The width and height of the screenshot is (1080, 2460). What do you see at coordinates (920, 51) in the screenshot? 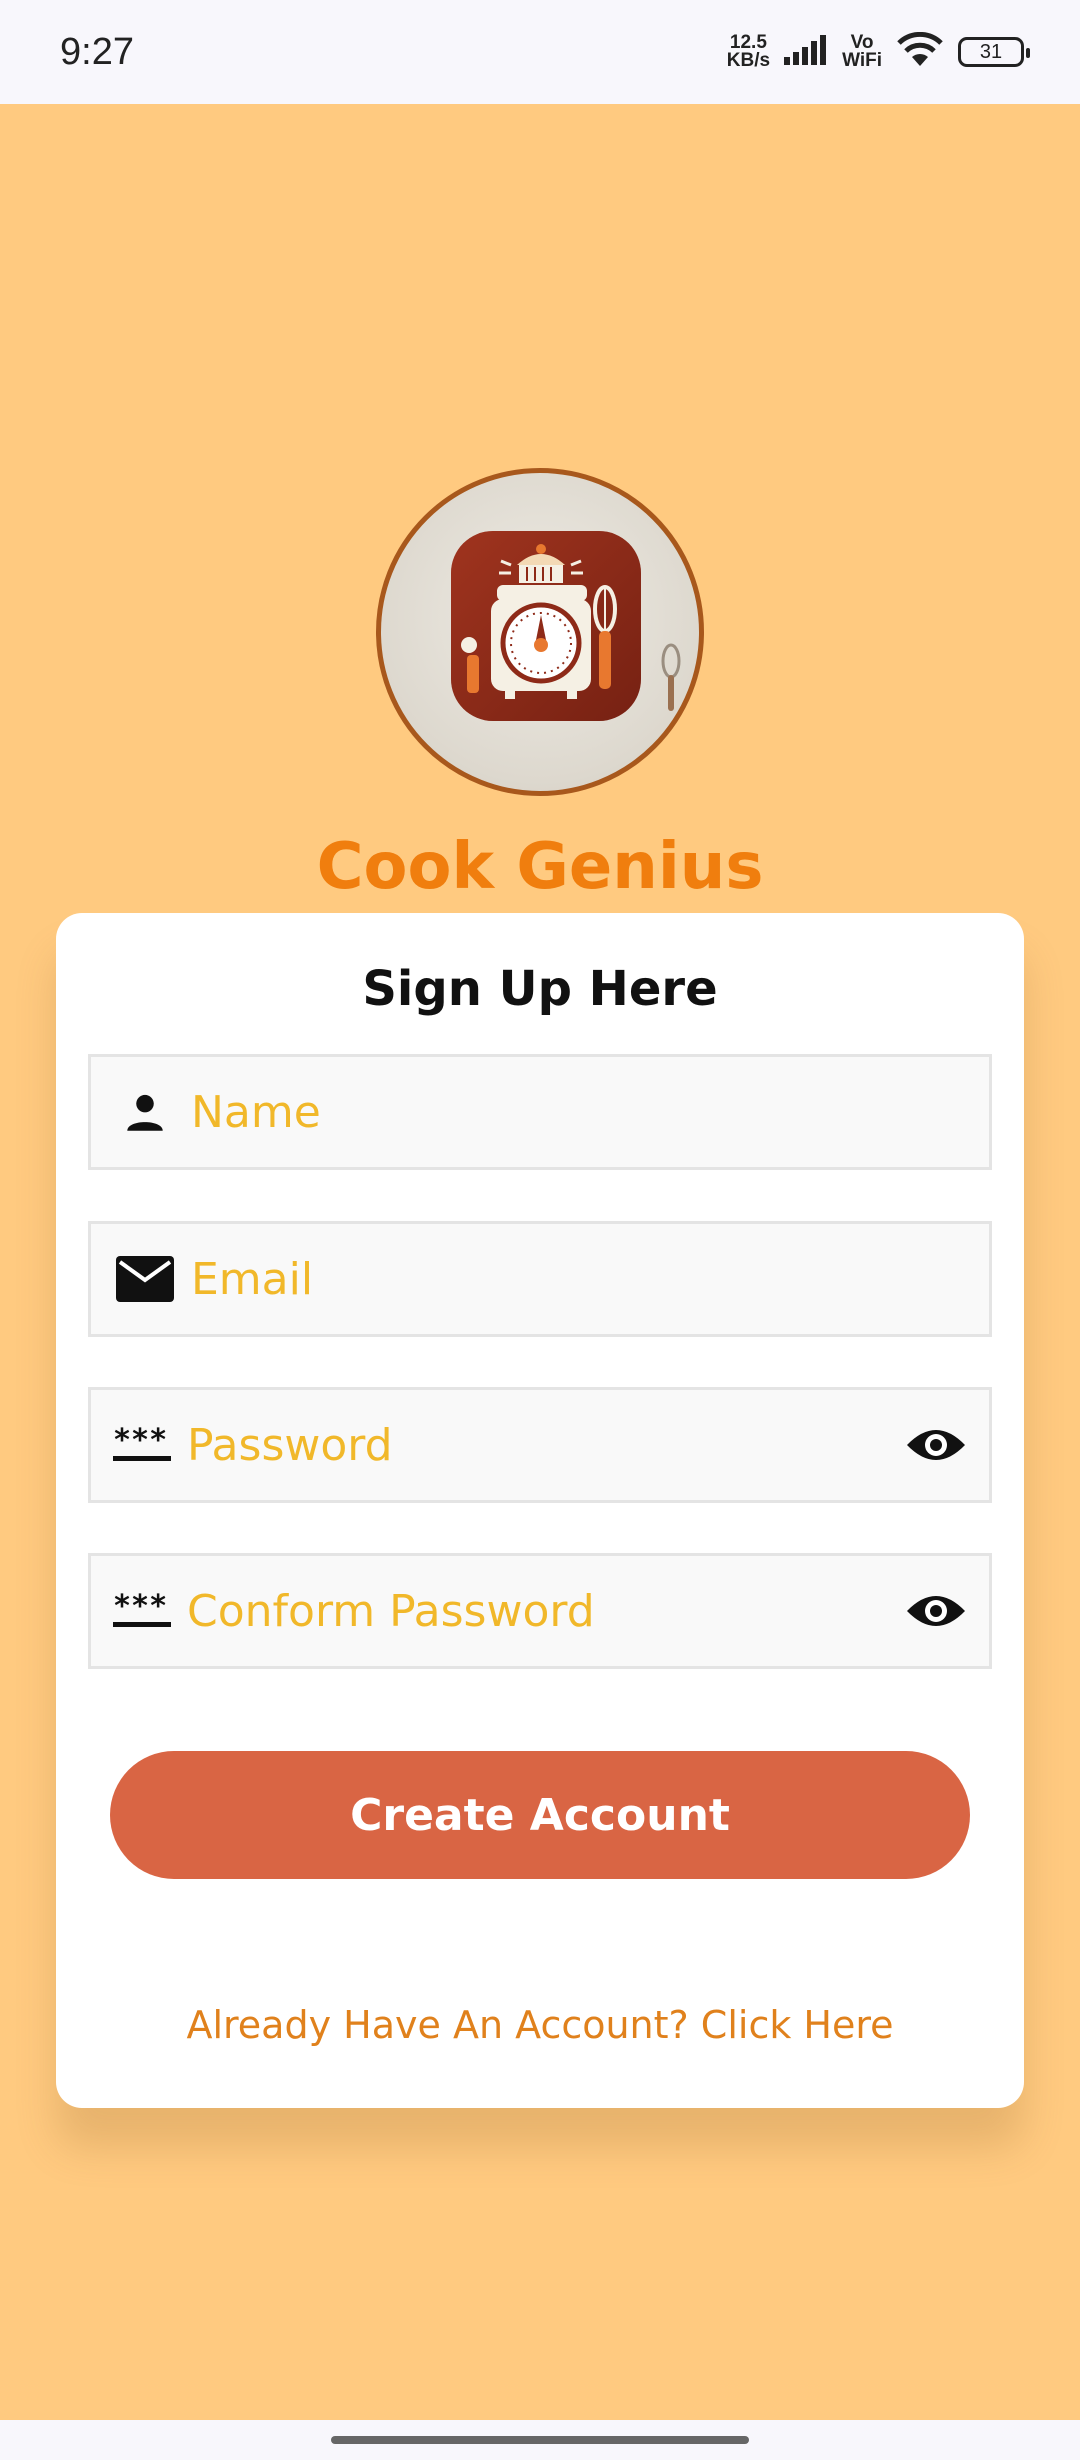
I see `wifi-icon` at bounding box center [920, 51].